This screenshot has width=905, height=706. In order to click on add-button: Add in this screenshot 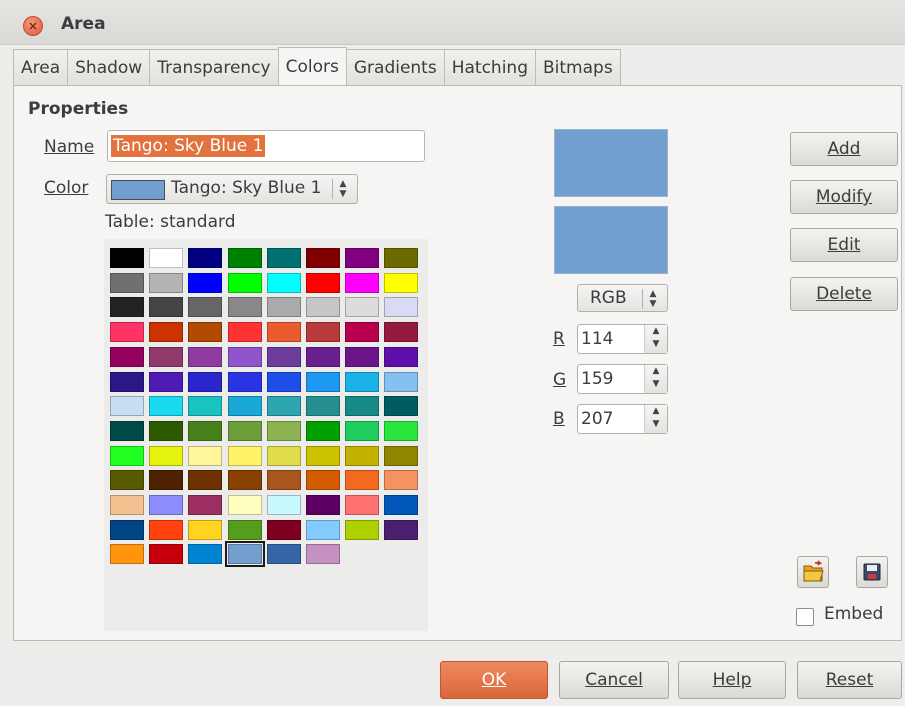, I will do `click(844, 149)`.